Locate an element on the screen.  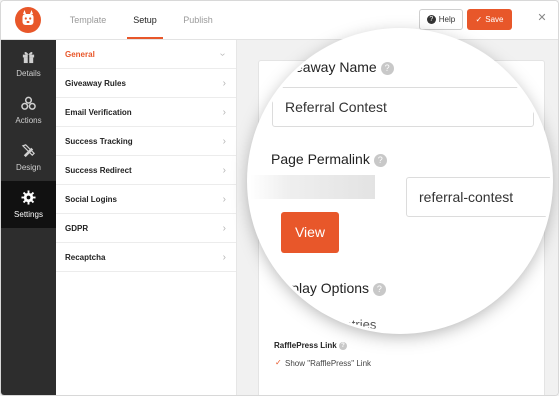
settings-item-general: General › is located at coordinates (146, 54).